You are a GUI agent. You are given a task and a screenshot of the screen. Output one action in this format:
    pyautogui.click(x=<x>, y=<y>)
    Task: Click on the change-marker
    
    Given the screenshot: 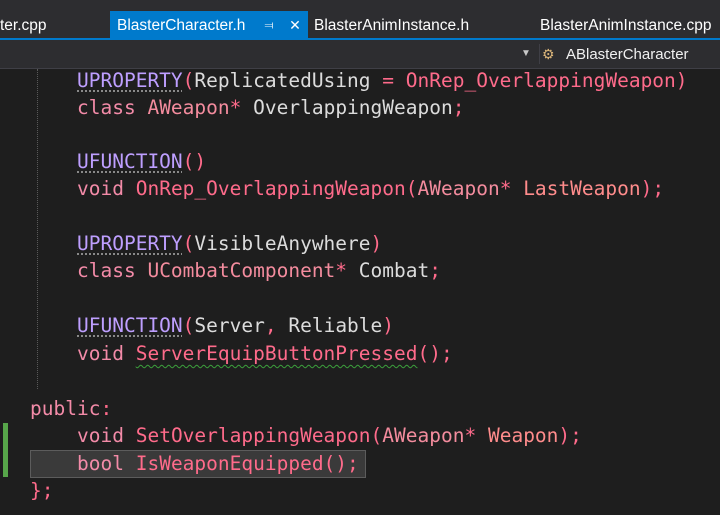 What is the action you would take?
    pyautogui.click(x=5, y=450)
    